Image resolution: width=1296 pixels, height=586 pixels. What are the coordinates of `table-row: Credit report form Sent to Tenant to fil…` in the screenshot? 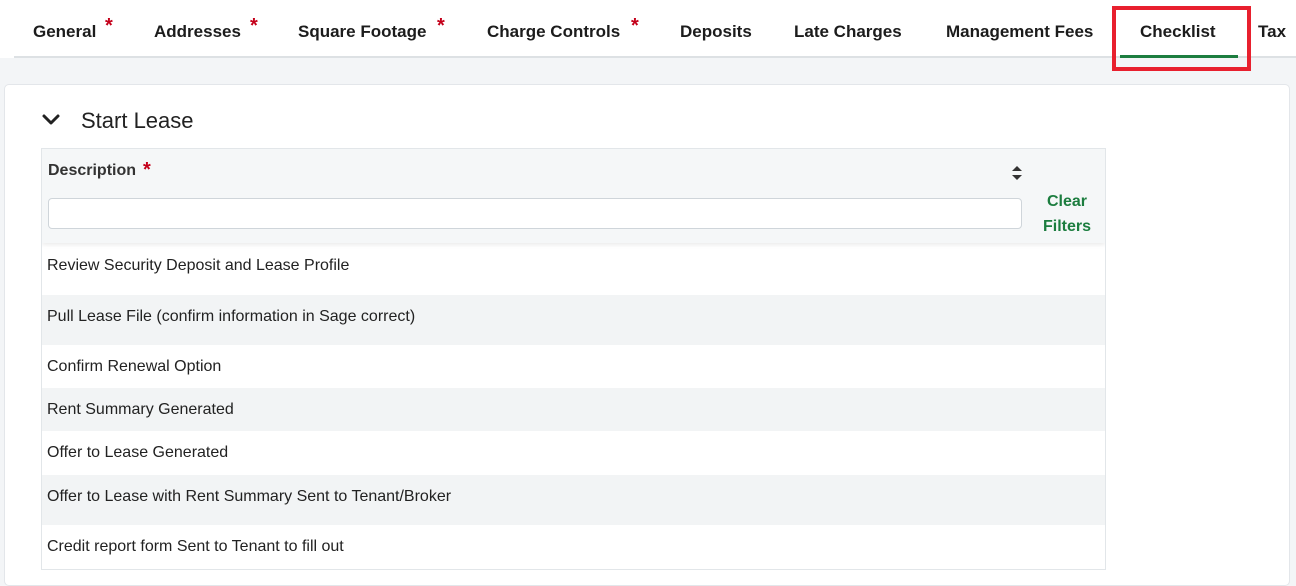 It's located at (573, 547).